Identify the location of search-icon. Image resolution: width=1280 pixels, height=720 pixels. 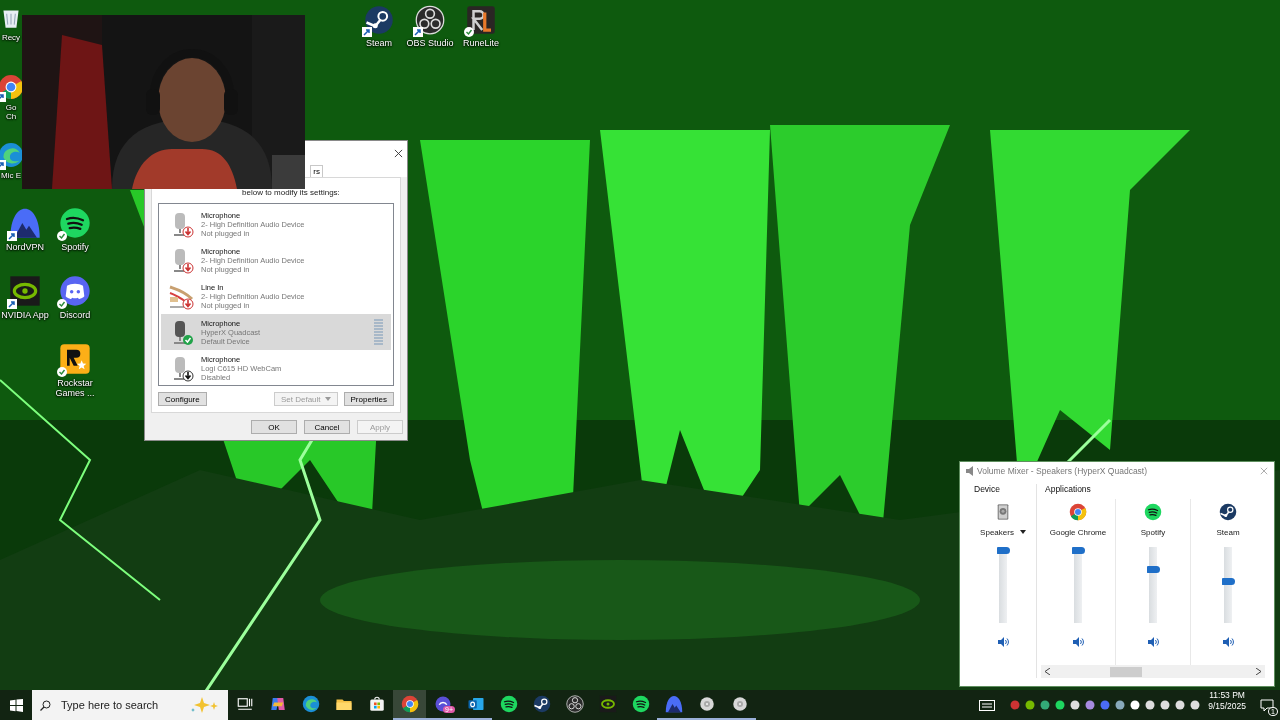
(45, 705).